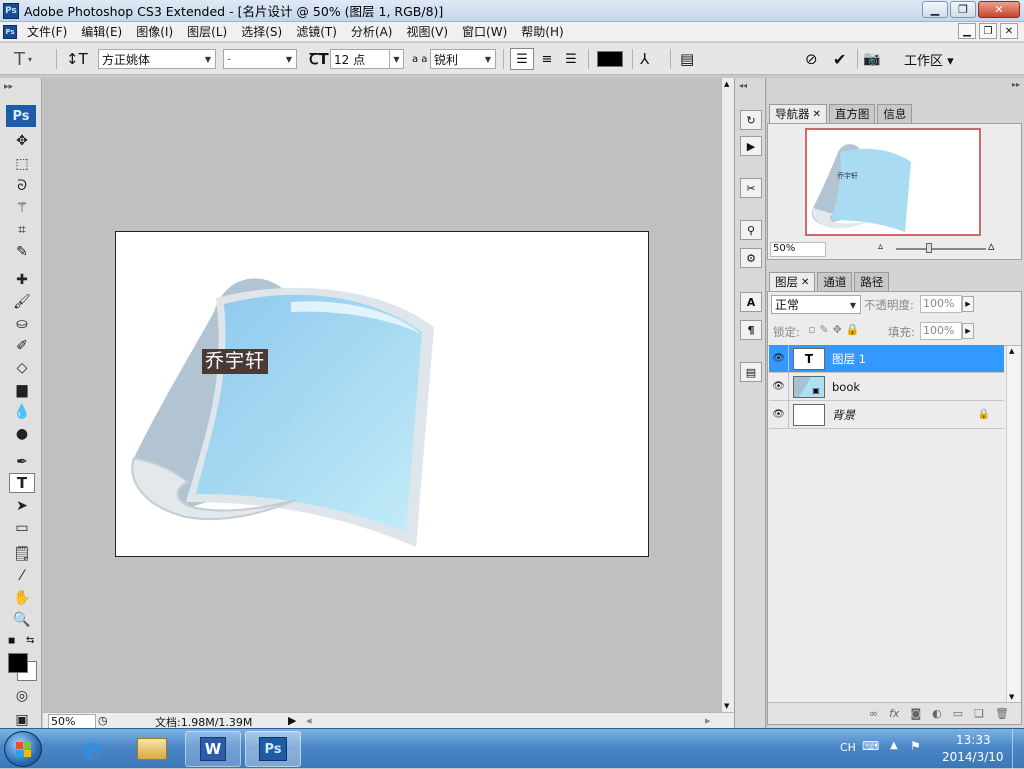 The image size is (1024, 769). Describe the element at coordinates (292, 720) in the screenshot. I see `status-menu-arrow-icon: ▶` at that location.